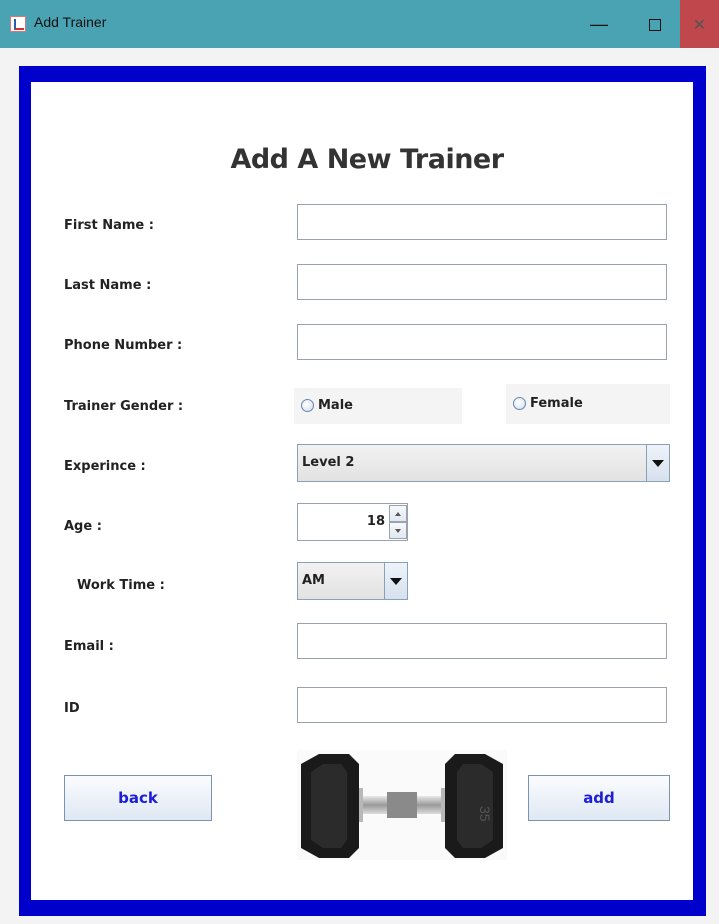 The width and height of the screenshot is (719, 924). Describe the element at coordinates (105, 466) in the screenshot. I see `experience-label: Experince :` at that location.